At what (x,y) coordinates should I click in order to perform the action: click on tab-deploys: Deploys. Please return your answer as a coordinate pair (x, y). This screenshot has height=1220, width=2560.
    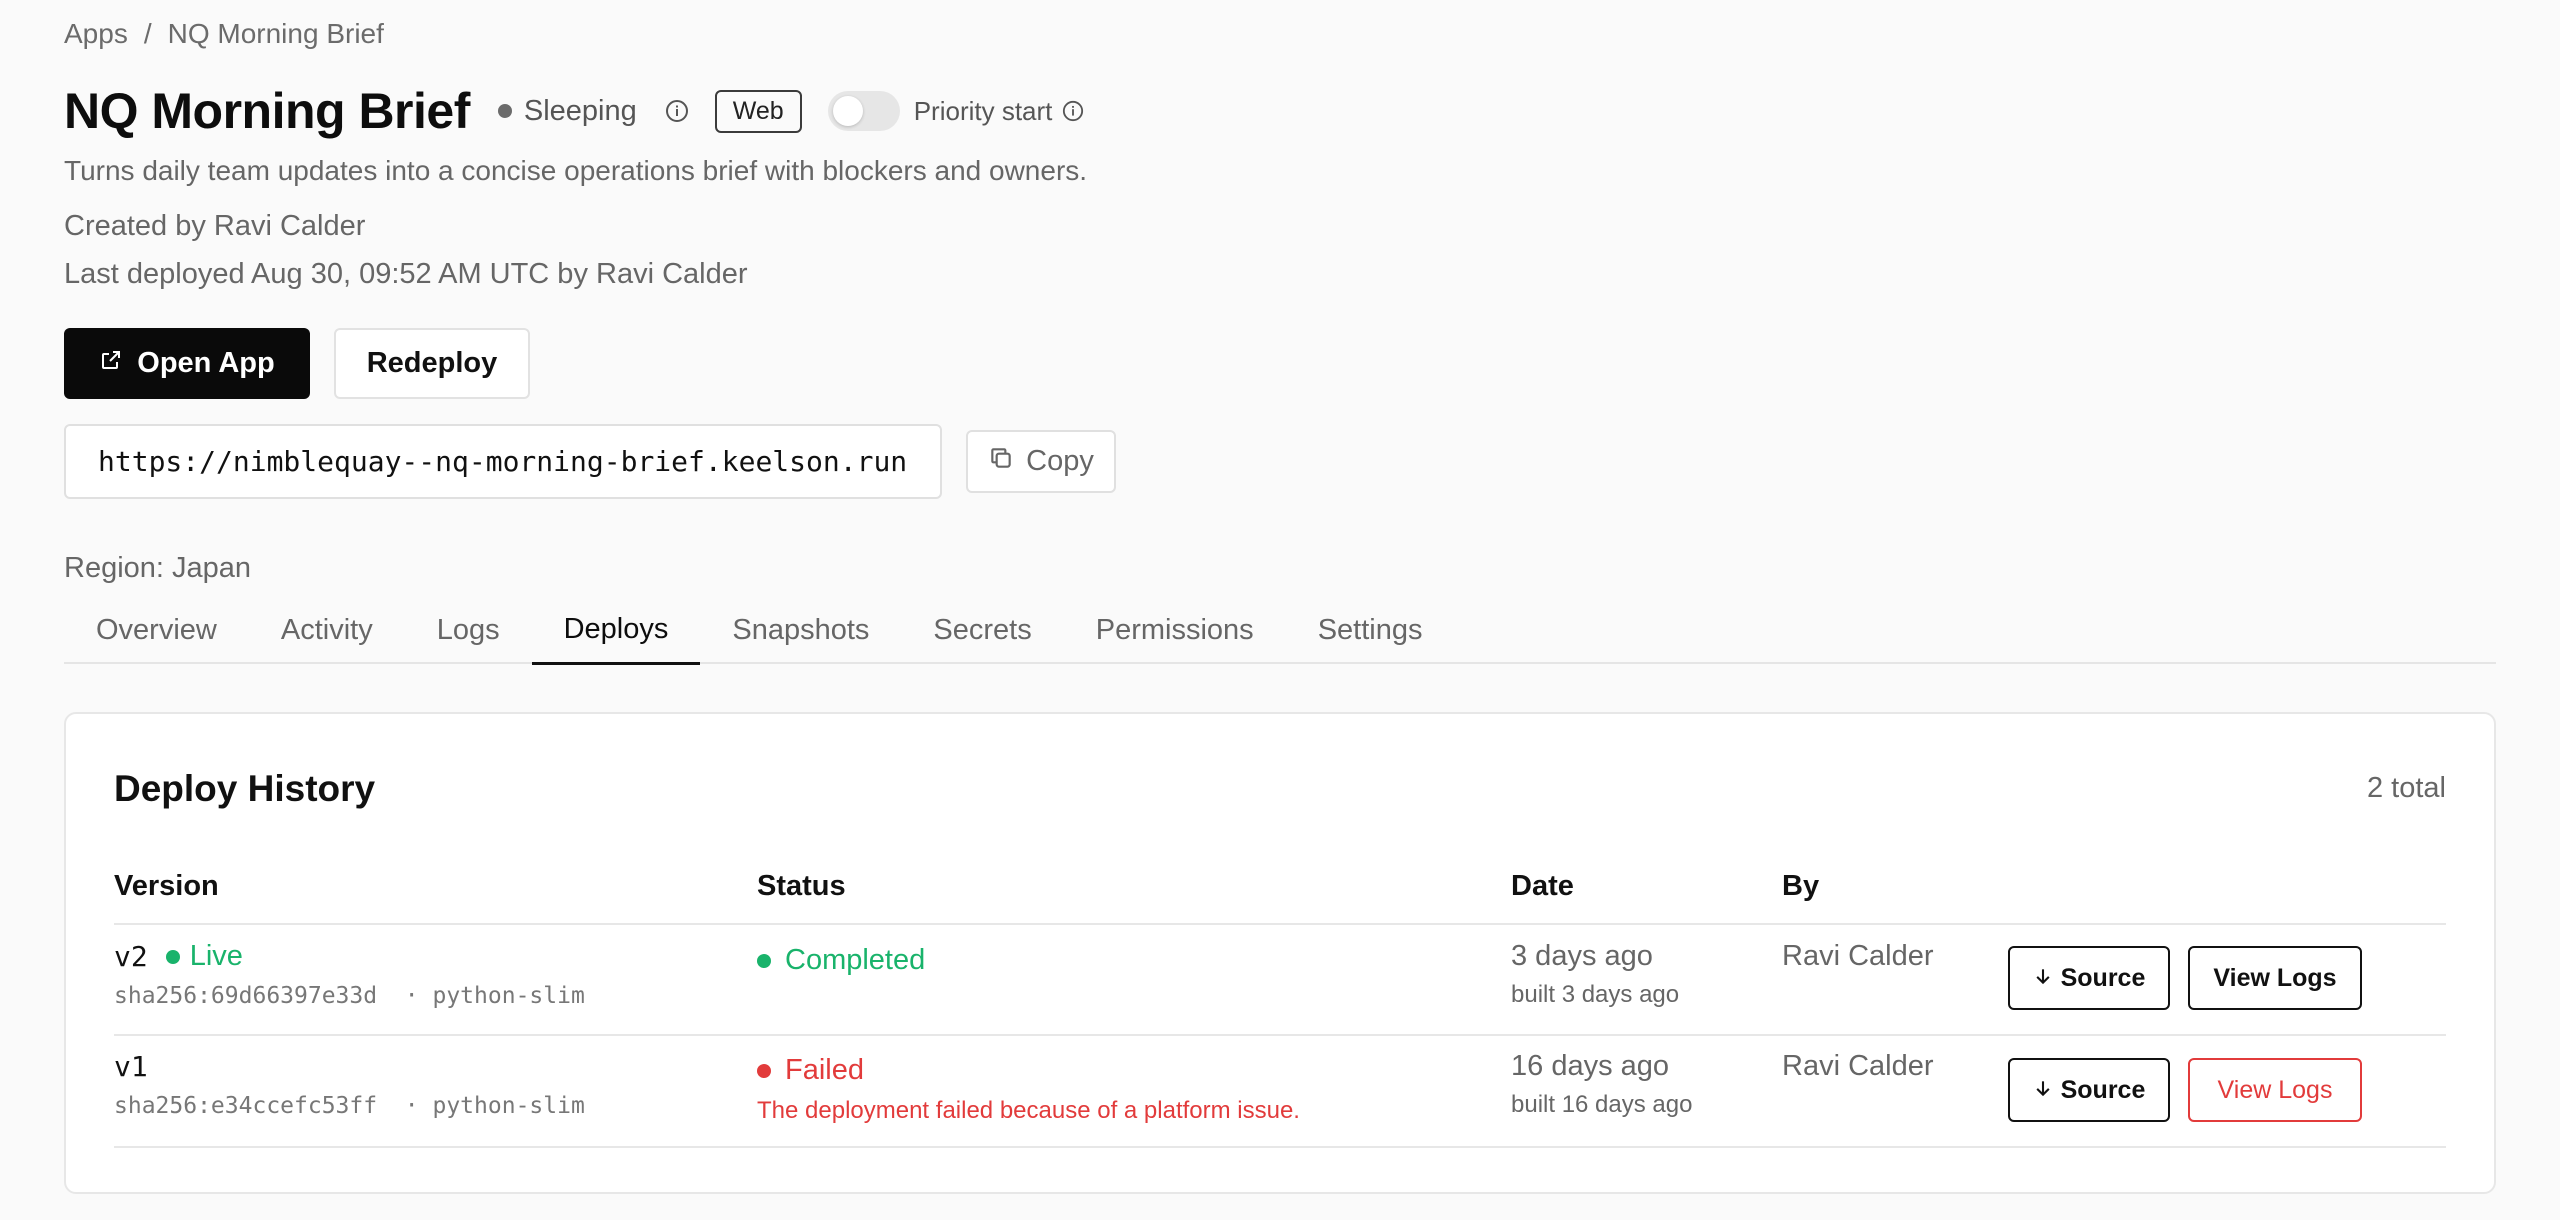
    Looking at the image, I should click on (616, 630).